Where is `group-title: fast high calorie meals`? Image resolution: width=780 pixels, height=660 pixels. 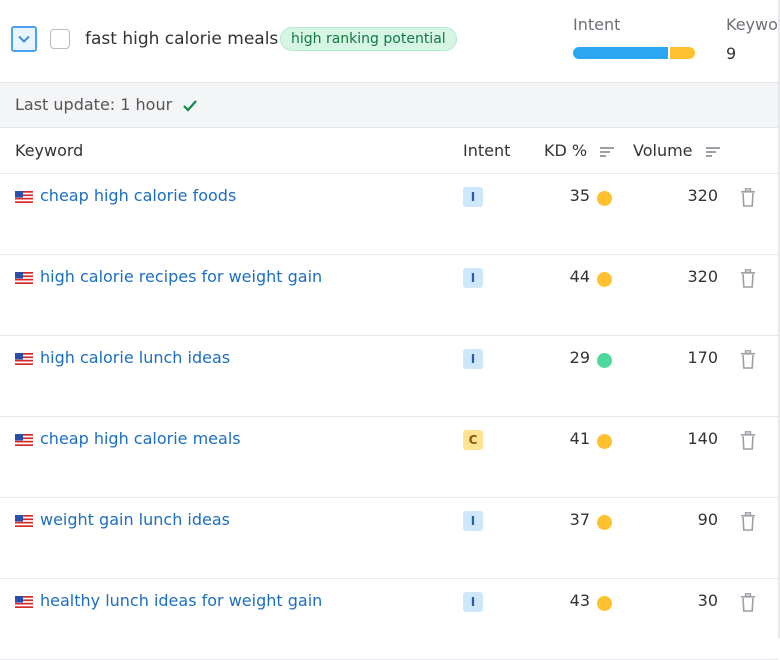
group-title: fast high calorie meals is located at coordinates (182, 39).